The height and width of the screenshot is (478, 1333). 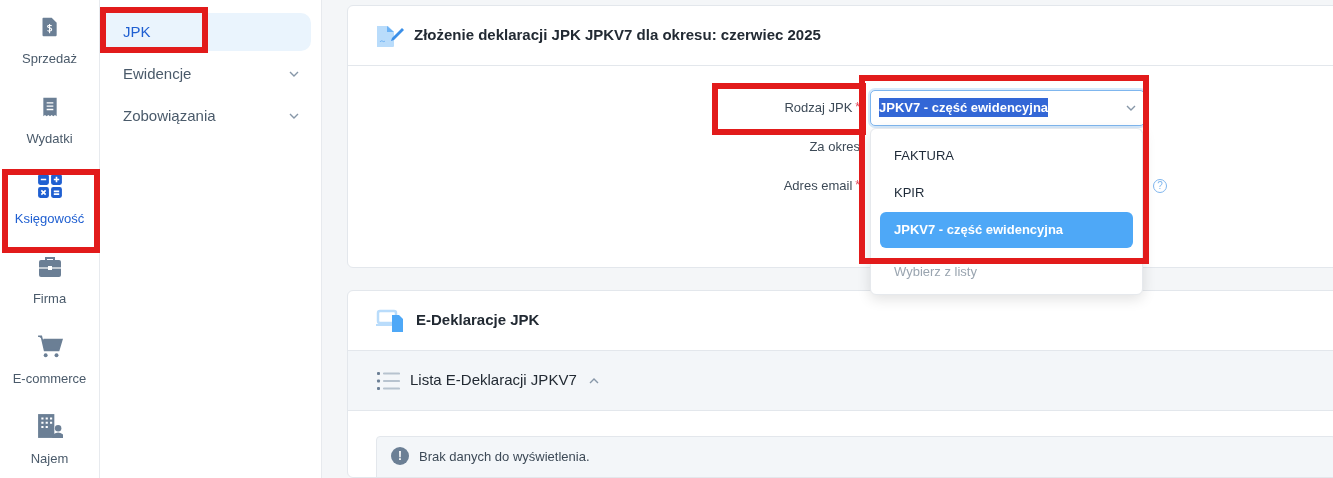 What do you see at coordinates (593, 380) in the screenshot?
I see `chevron-up-icon` at bounding box center [593, 380].